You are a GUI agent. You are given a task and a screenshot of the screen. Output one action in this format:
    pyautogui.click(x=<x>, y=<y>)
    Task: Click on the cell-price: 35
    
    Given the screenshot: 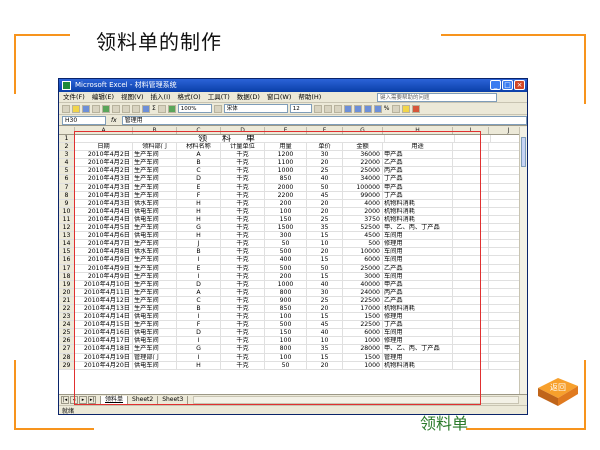 What is the action you would take?
    pyautogui.click(x=325, y=349)
    